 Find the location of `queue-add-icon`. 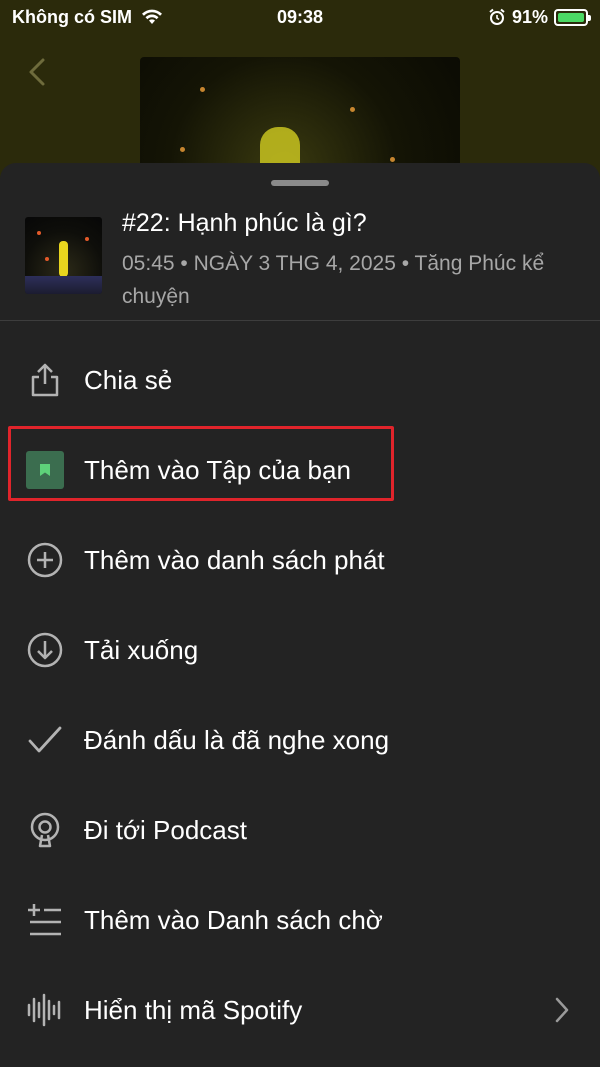

queue-add-icon is located at coordinates (45, 920).